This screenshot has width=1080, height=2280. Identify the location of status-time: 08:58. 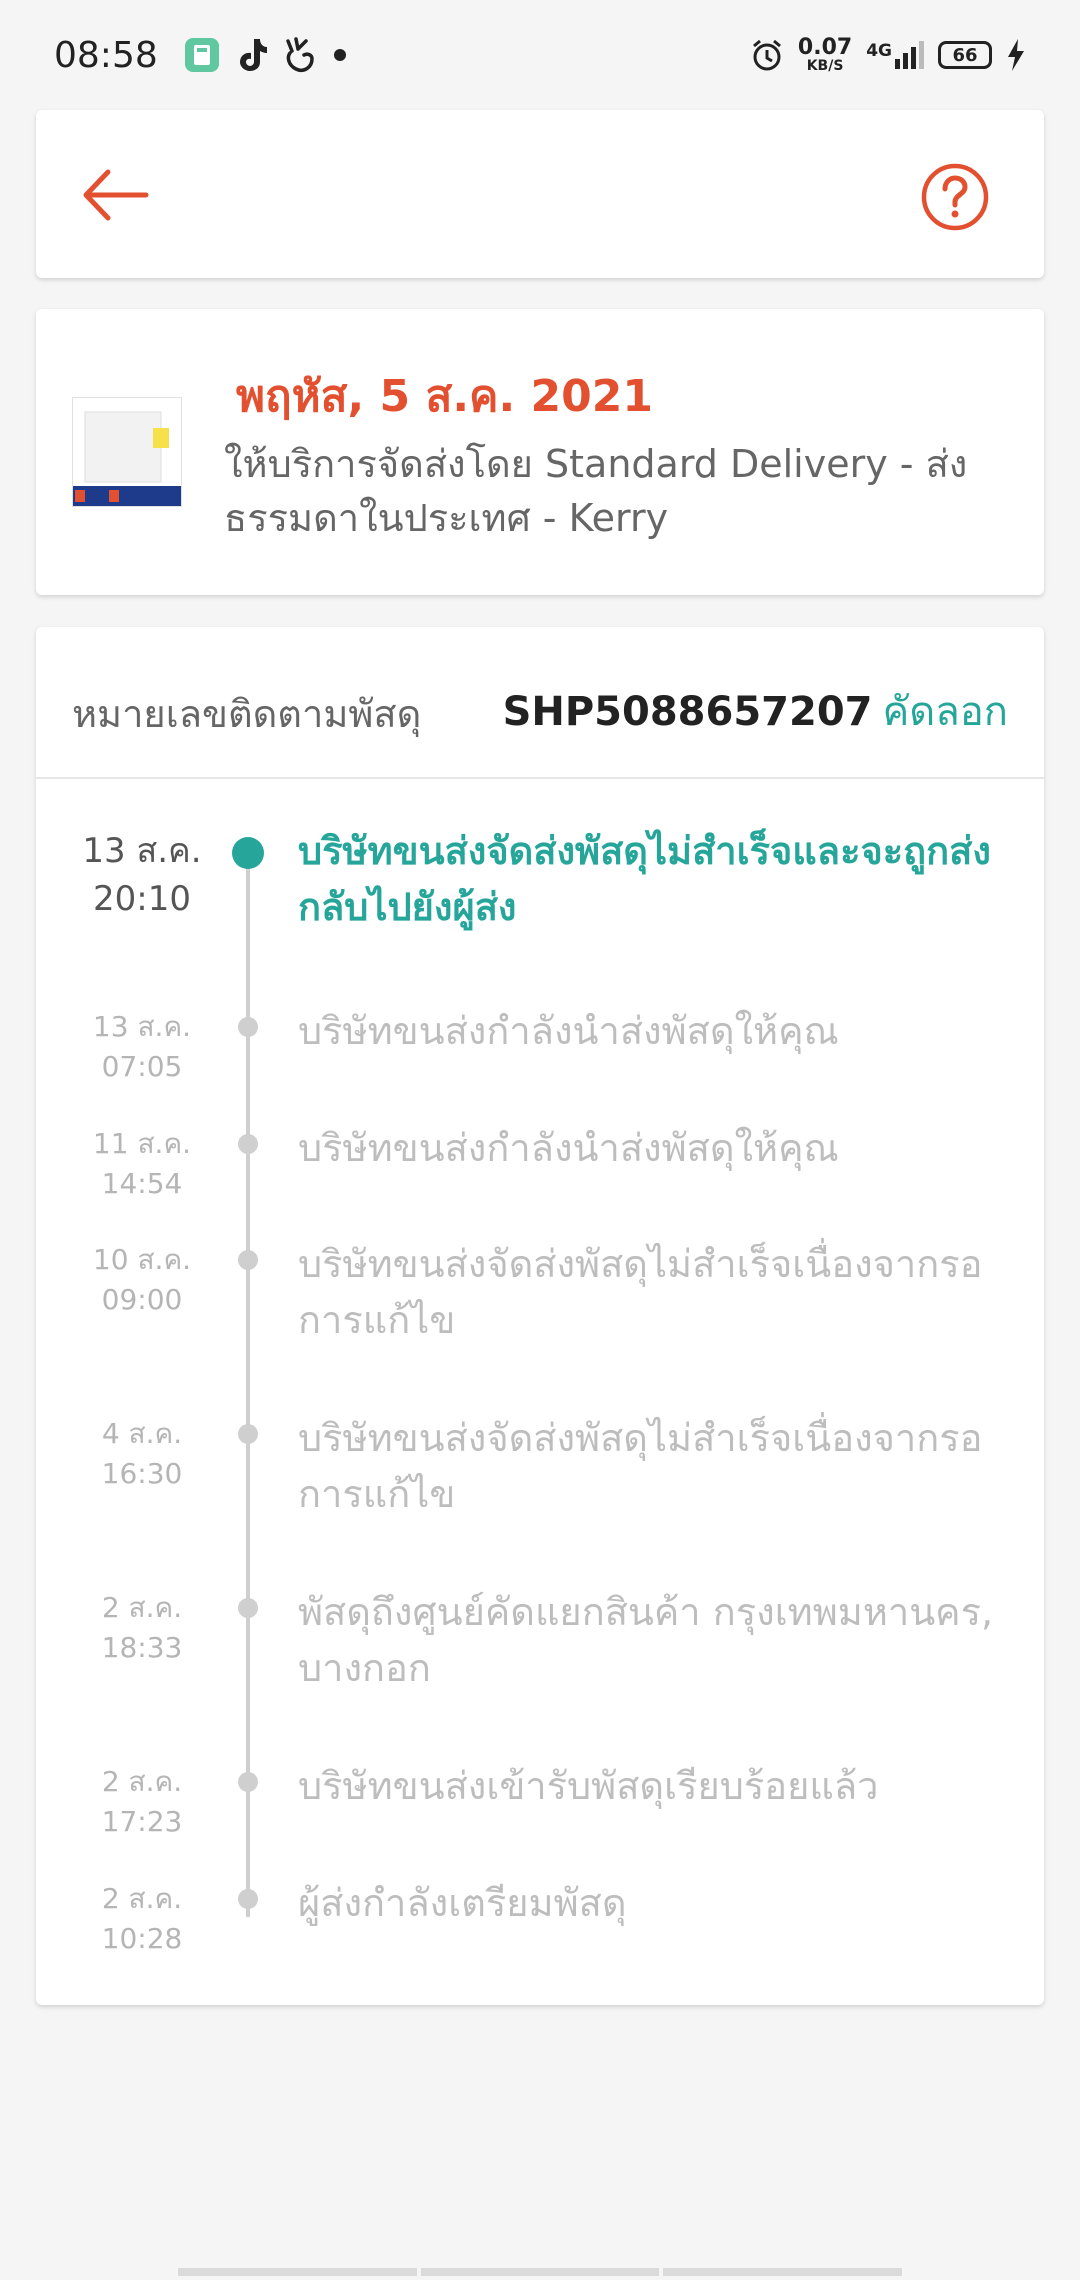
(106, 55).